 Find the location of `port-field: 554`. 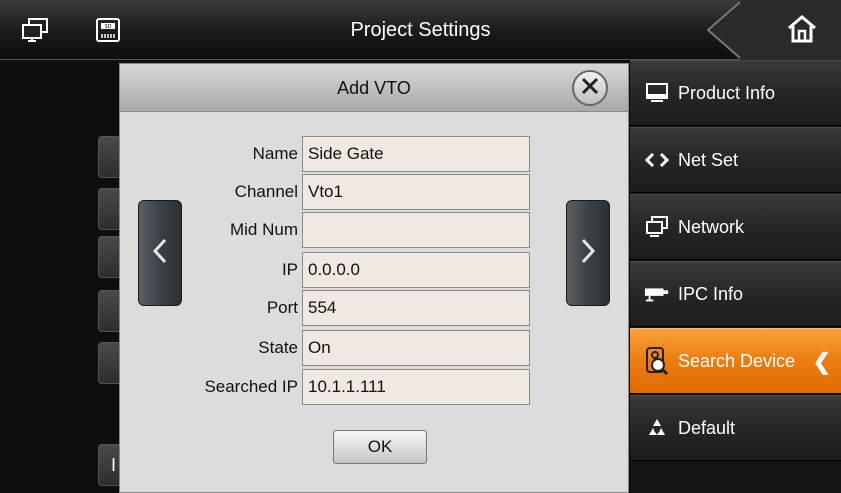

port-field: 554 is located at coordinates (416, 308).